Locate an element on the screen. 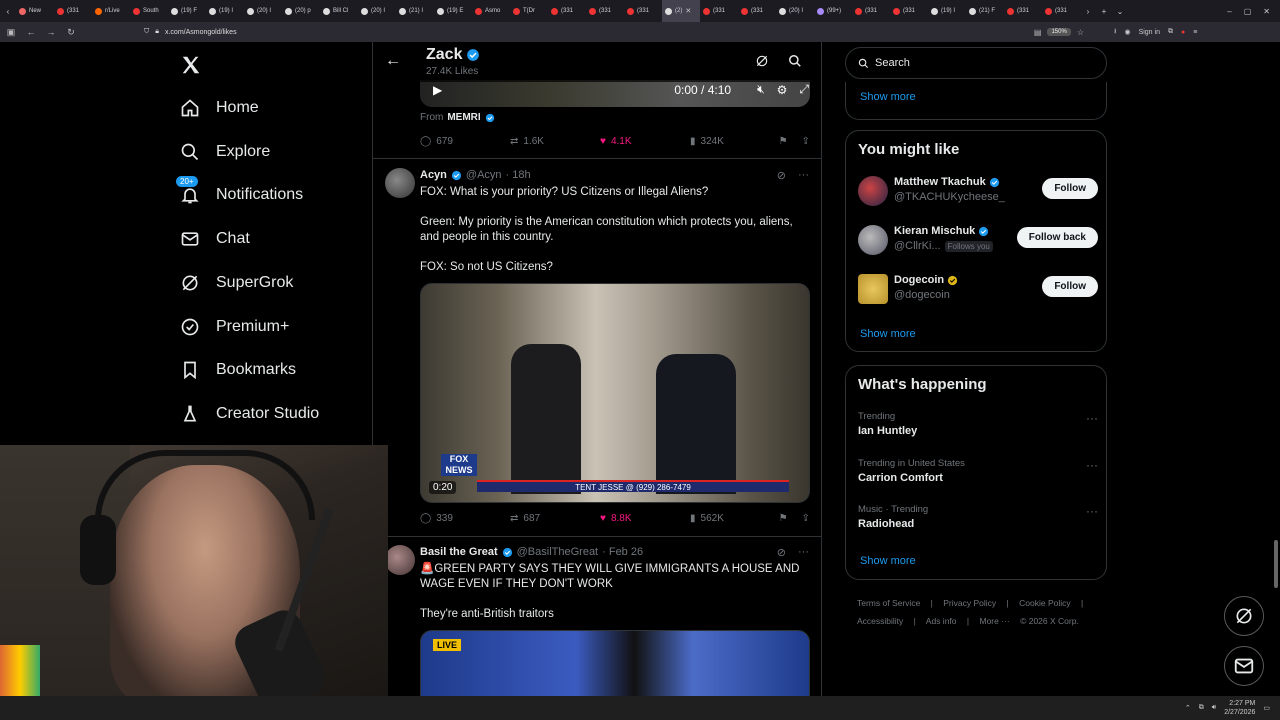 The height and width of the screenshot is (720, 1280). search-icon is located at coordinates (795, 63).